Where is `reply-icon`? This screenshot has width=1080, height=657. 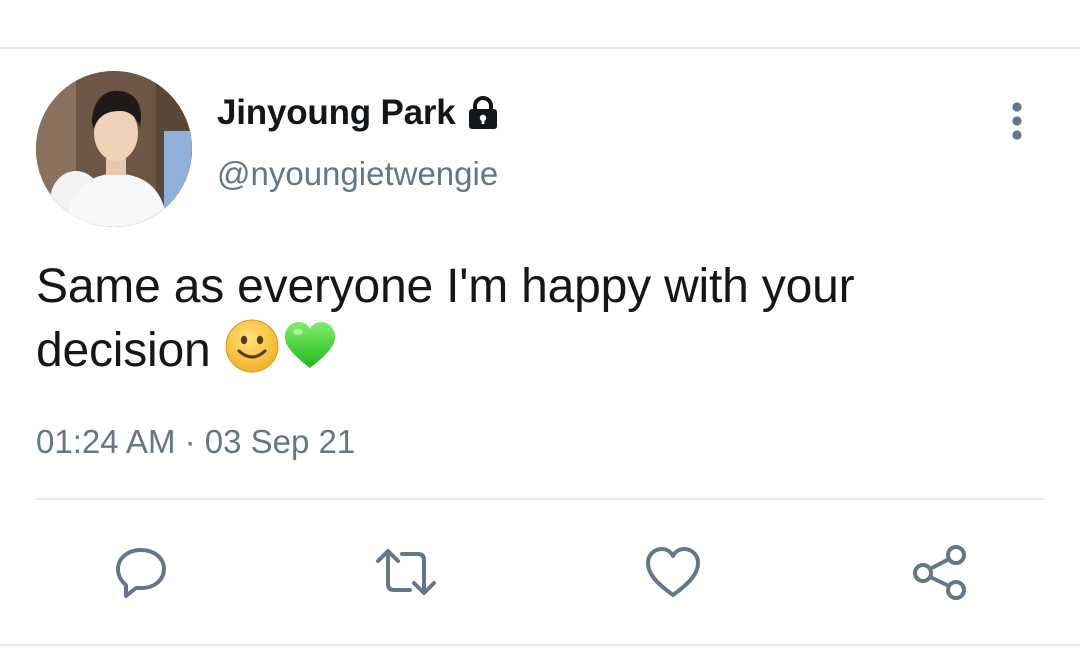 reply-icon is located at coordinates (141, 574).